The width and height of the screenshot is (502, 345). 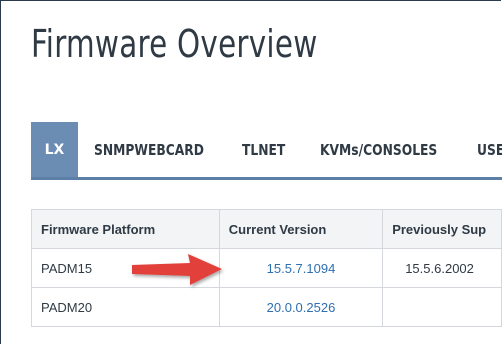 I want to click on column-header-firmware-platform: Firmware Platform, so click(x=125, y=229).